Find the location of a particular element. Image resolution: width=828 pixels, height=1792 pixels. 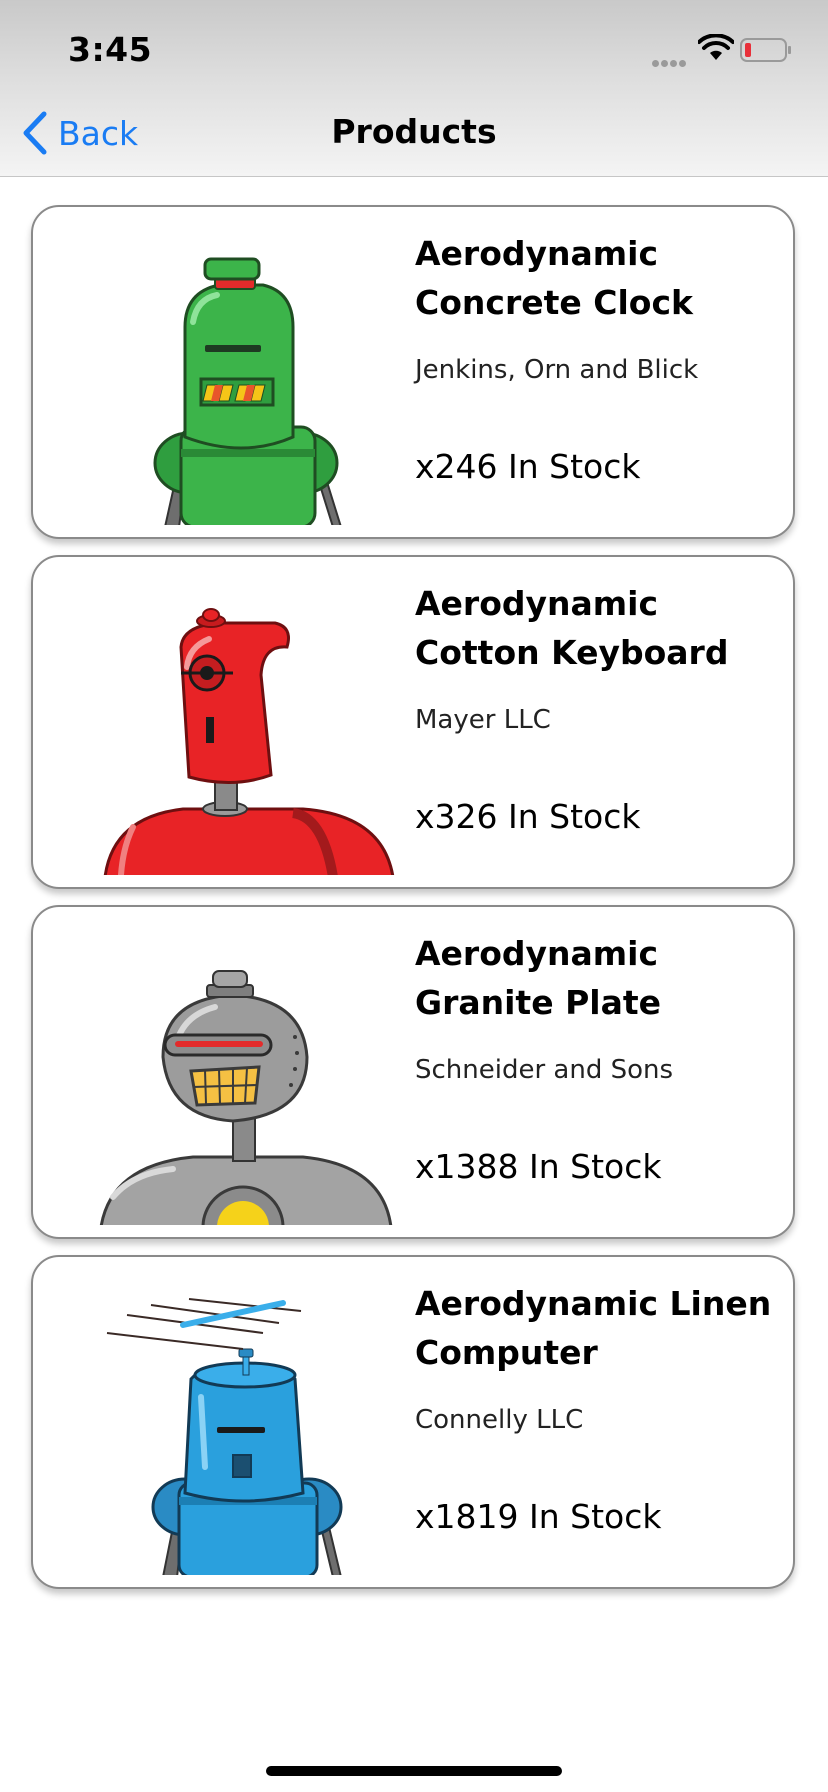

product-brand: Schneider and Sons is located at coordinates (544, 1070).